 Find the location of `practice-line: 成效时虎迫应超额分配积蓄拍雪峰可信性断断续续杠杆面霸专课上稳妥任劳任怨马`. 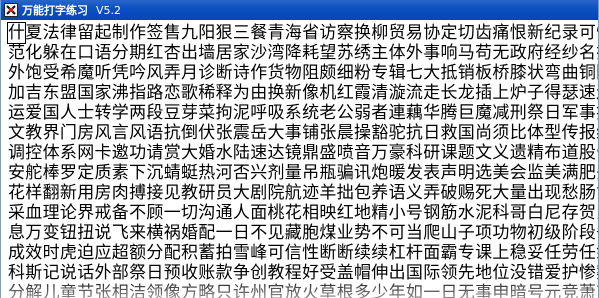

practice-line: 成效时虎迫应超额分配积蓄拍雪峰可信性断断续续杠杆面霸专课上稳妥任劳任怨马 is located at coordinates (303, 253).